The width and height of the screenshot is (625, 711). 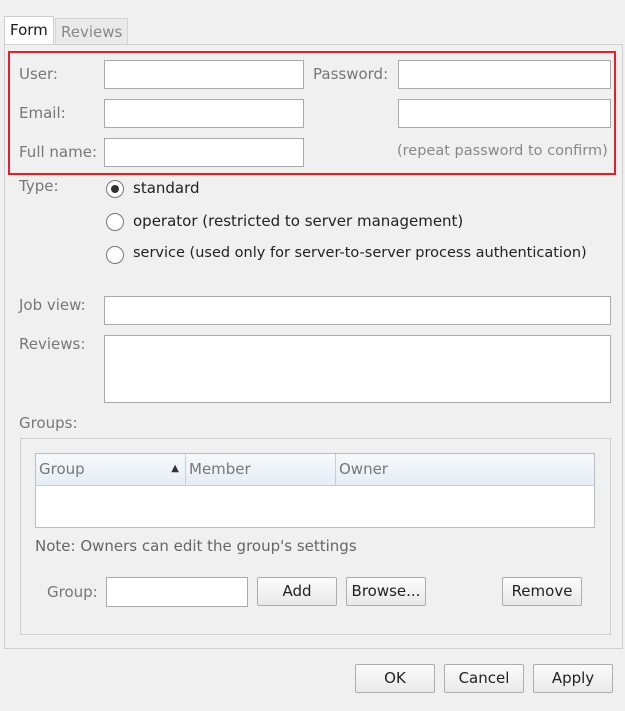 What do you see at coordinates (166, 188) in the screenshot?
I see `type-standard-label: standard` at bounding box center [166, 188].